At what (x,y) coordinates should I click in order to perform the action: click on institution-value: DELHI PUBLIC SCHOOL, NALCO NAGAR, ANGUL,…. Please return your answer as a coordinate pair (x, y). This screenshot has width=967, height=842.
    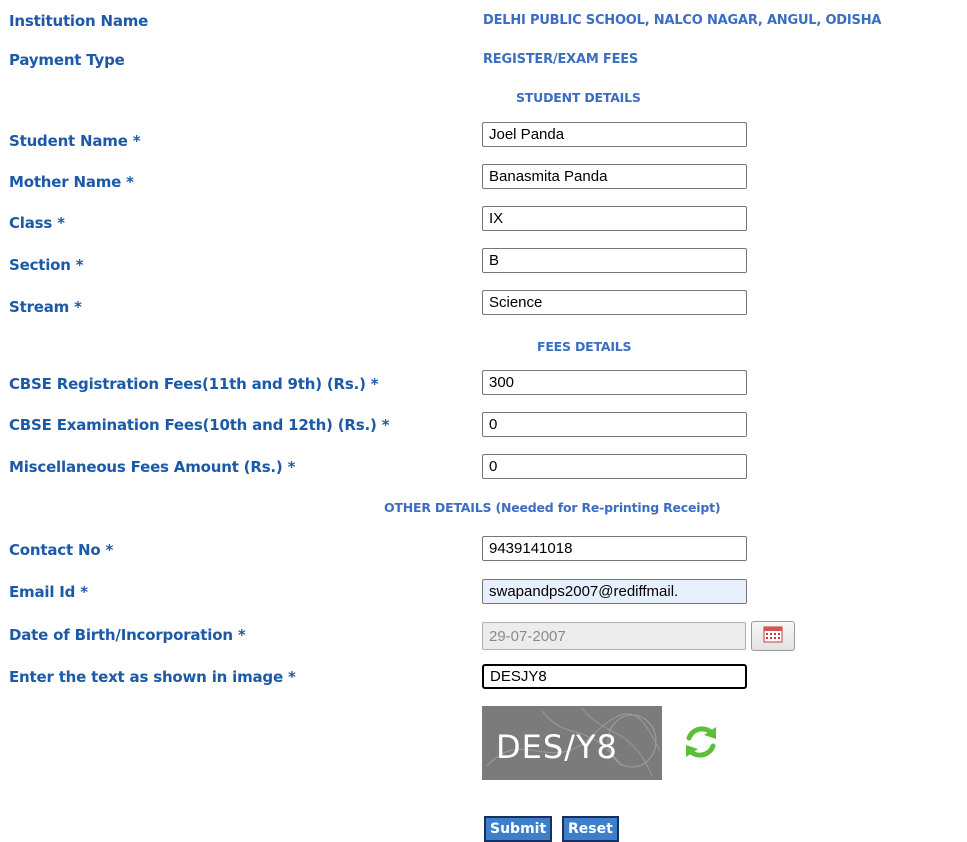
    Looking at the image, I should click on (682, 20).